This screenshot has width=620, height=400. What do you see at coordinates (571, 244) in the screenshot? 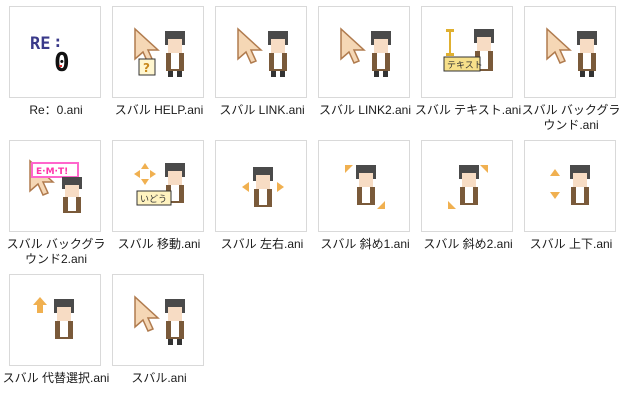
I see `file-name: スバル 上下.ani` at bounding box center [571, 244].